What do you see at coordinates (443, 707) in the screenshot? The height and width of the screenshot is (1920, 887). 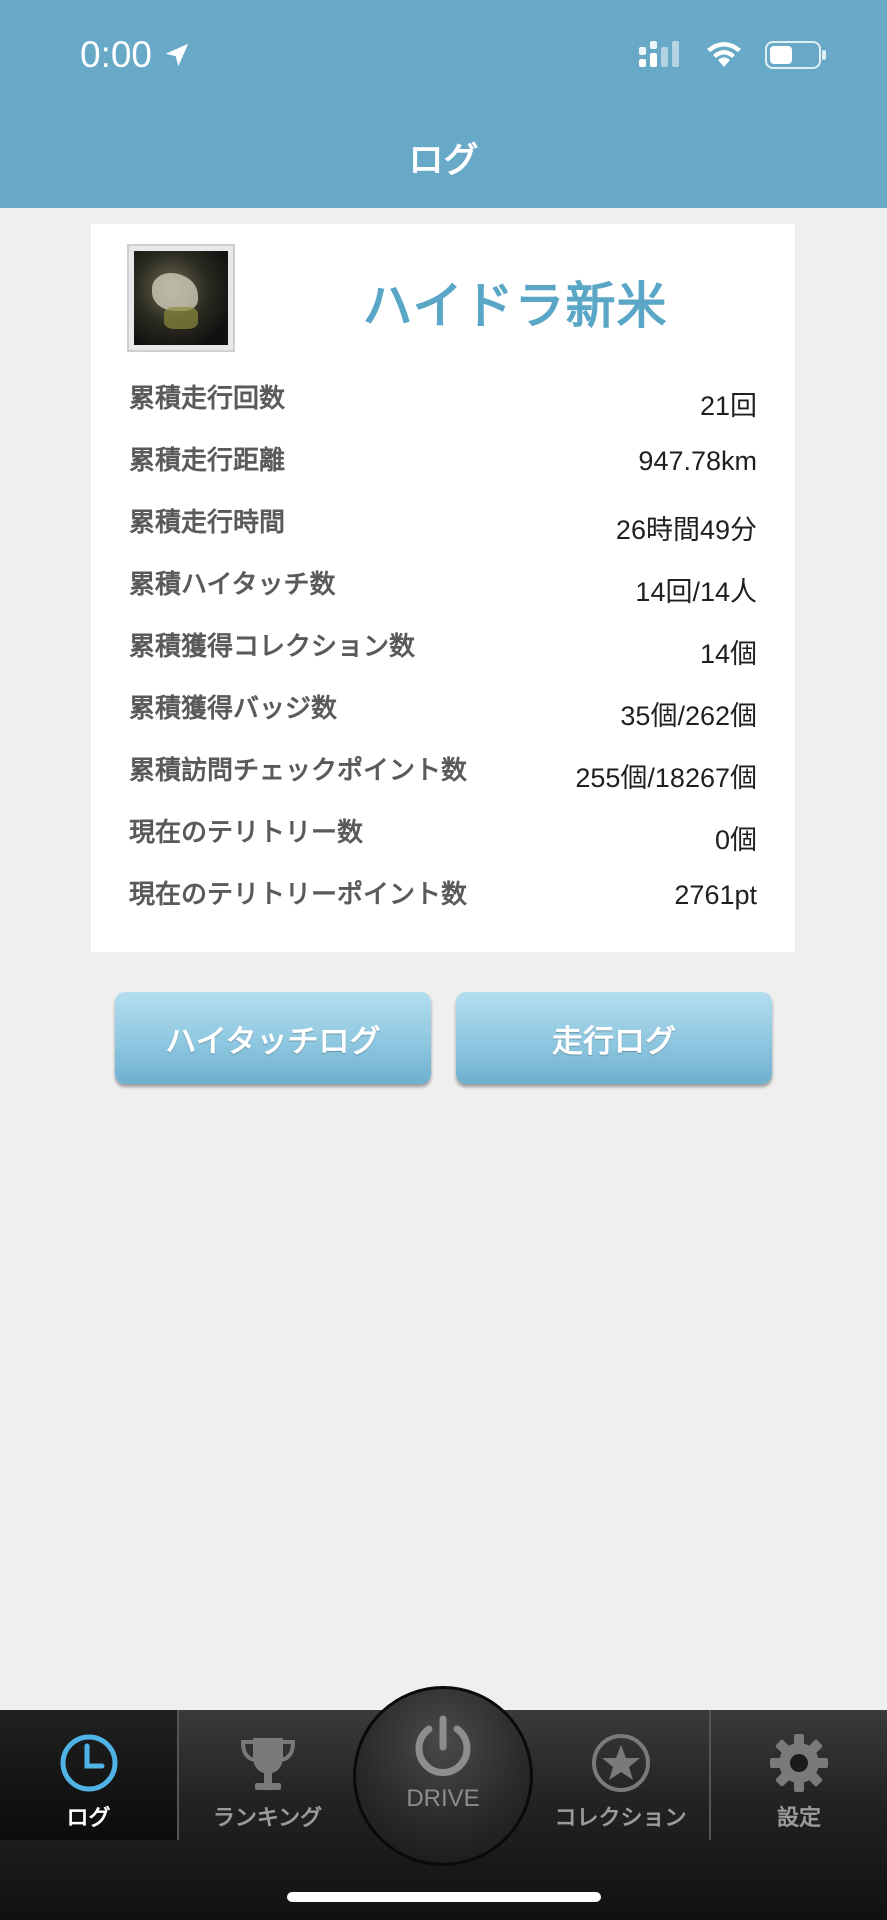 I see `stat-row-total-badges: 累積獲得バッジ数 35個/262個` at bounding box center [443, 707].